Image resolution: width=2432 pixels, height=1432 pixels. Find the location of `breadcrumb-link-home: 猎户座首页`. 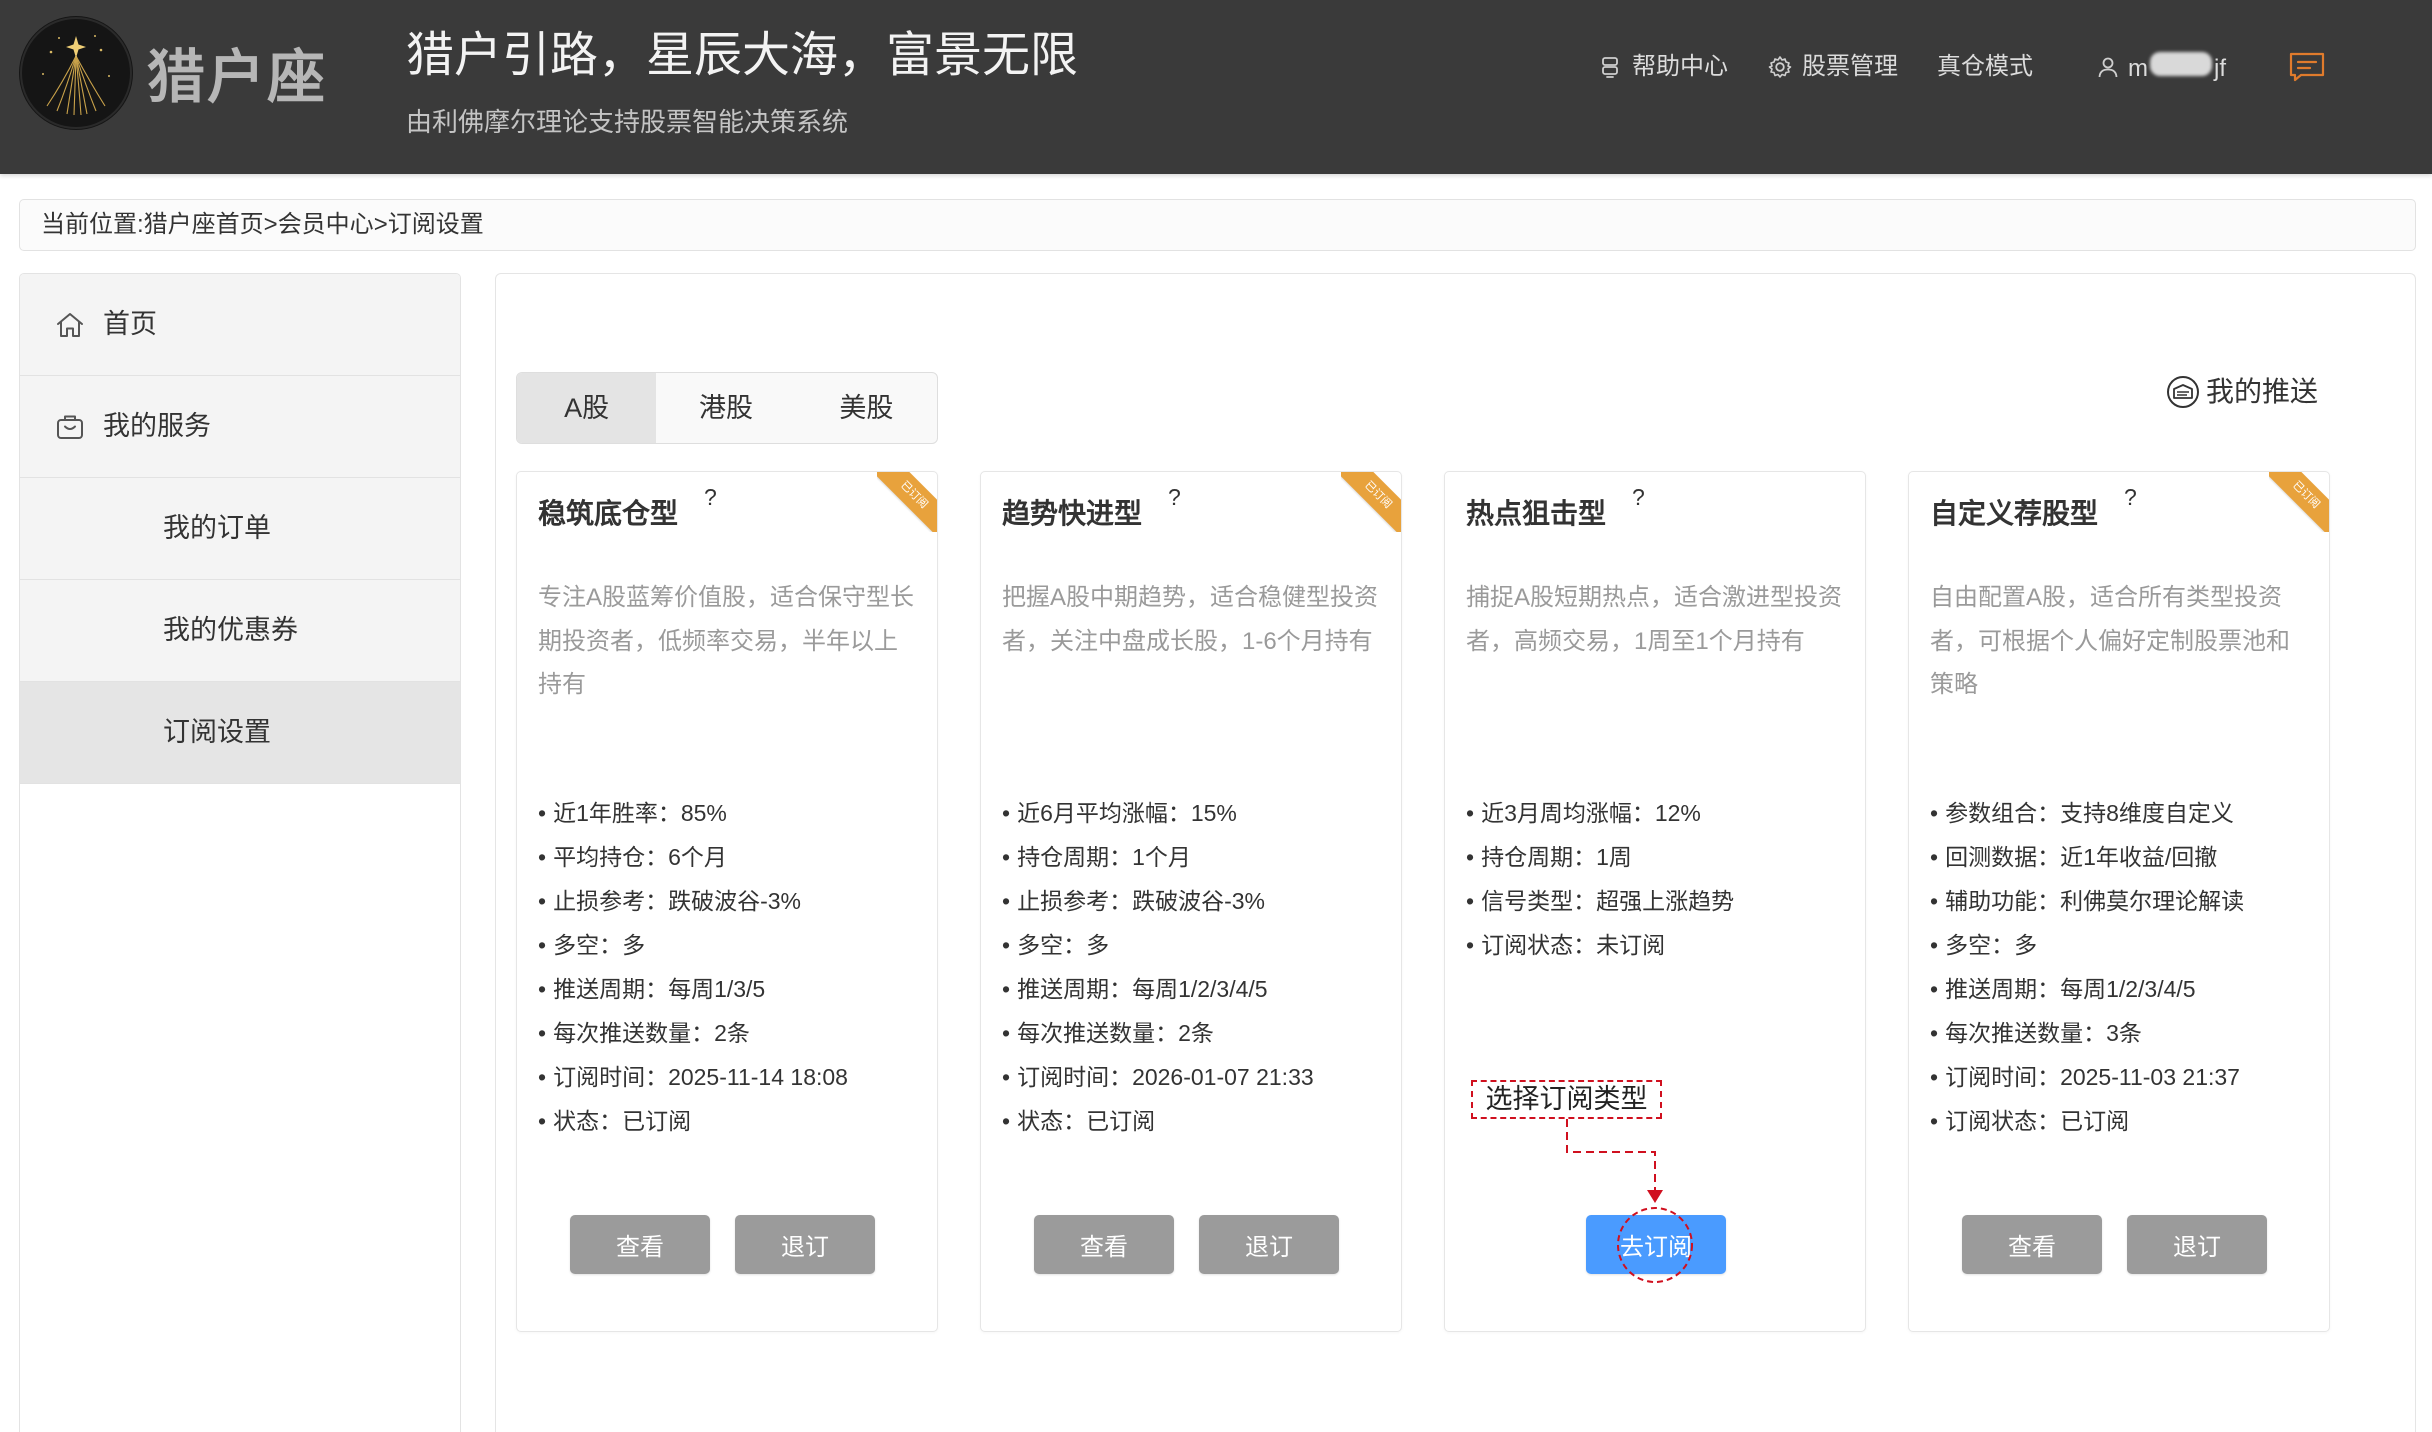

breadcrumb-link-home: 猎户座首页 is located at coordinates (204, 224).